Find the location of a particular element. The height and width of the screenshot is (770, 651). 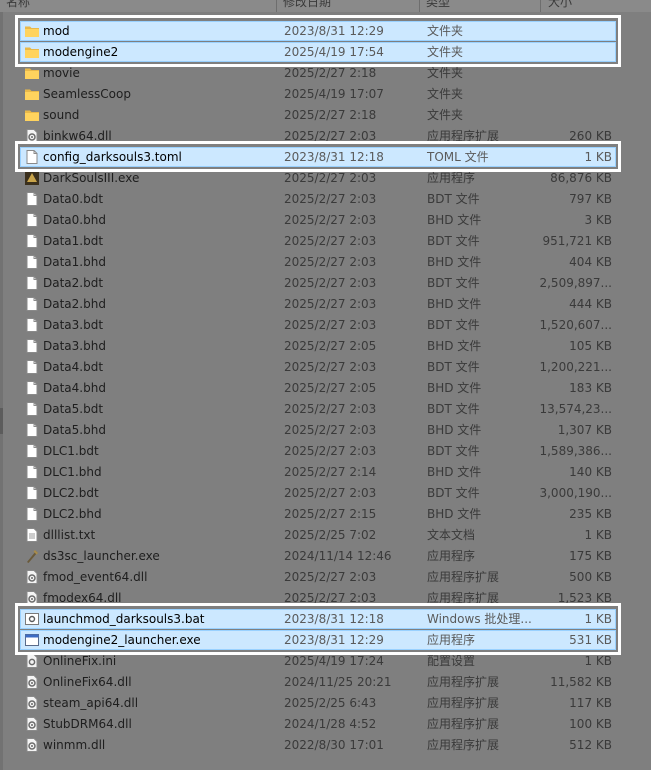

game-exe-icon is located at coordinates (32, 178).